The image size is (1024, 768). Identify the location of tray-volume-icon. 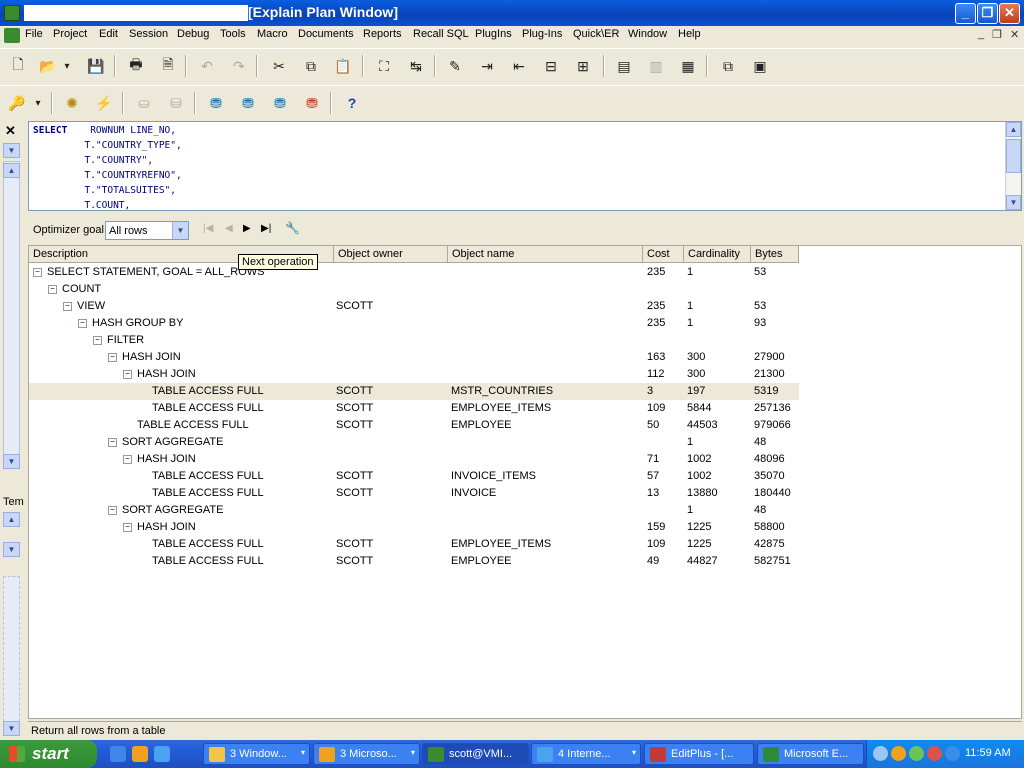
(952, 753).